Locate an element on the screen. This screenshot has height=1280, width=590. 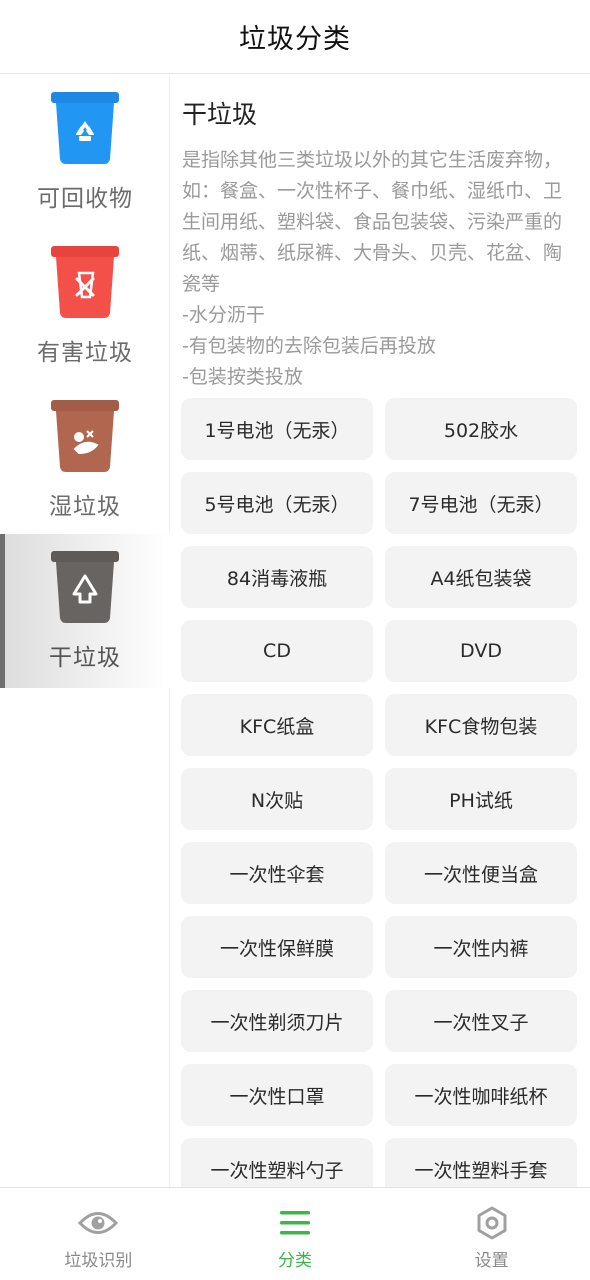
tab-categories: 分类 is located at coordinates (295, 1234).